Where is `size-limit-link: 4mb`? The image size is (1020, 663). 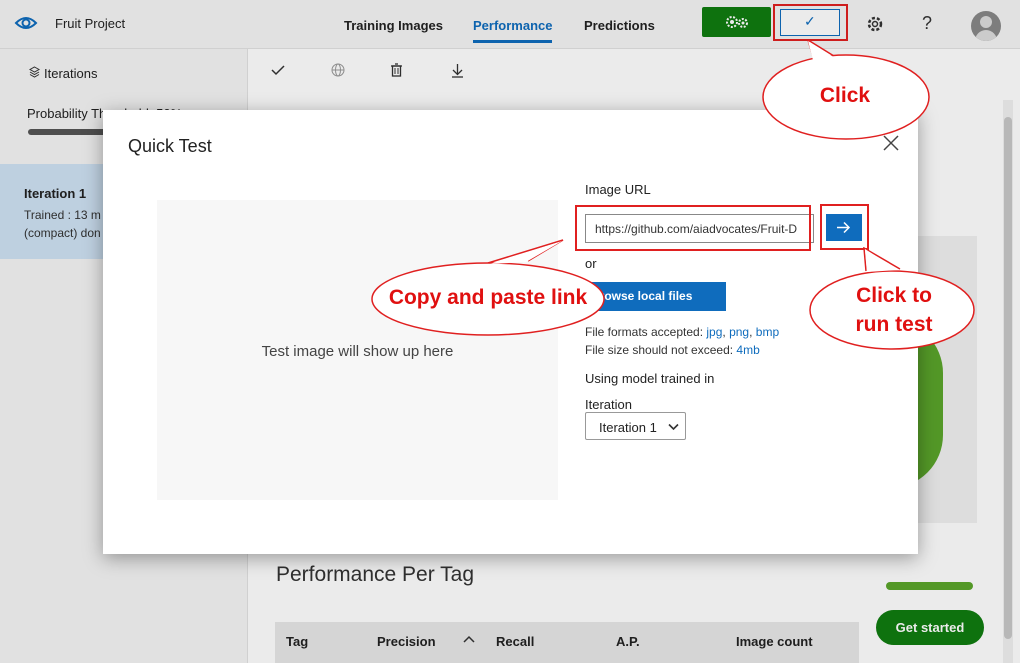
size-limit-link: 4mb is located at coordinates (747, 350).